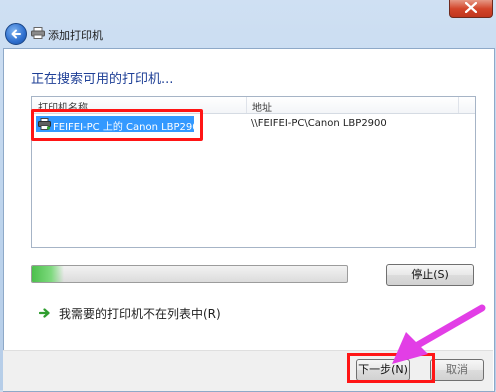 The width and height of the screenshot is (496, 392). I want to click on arrow-right-icon, so click(44, 313).